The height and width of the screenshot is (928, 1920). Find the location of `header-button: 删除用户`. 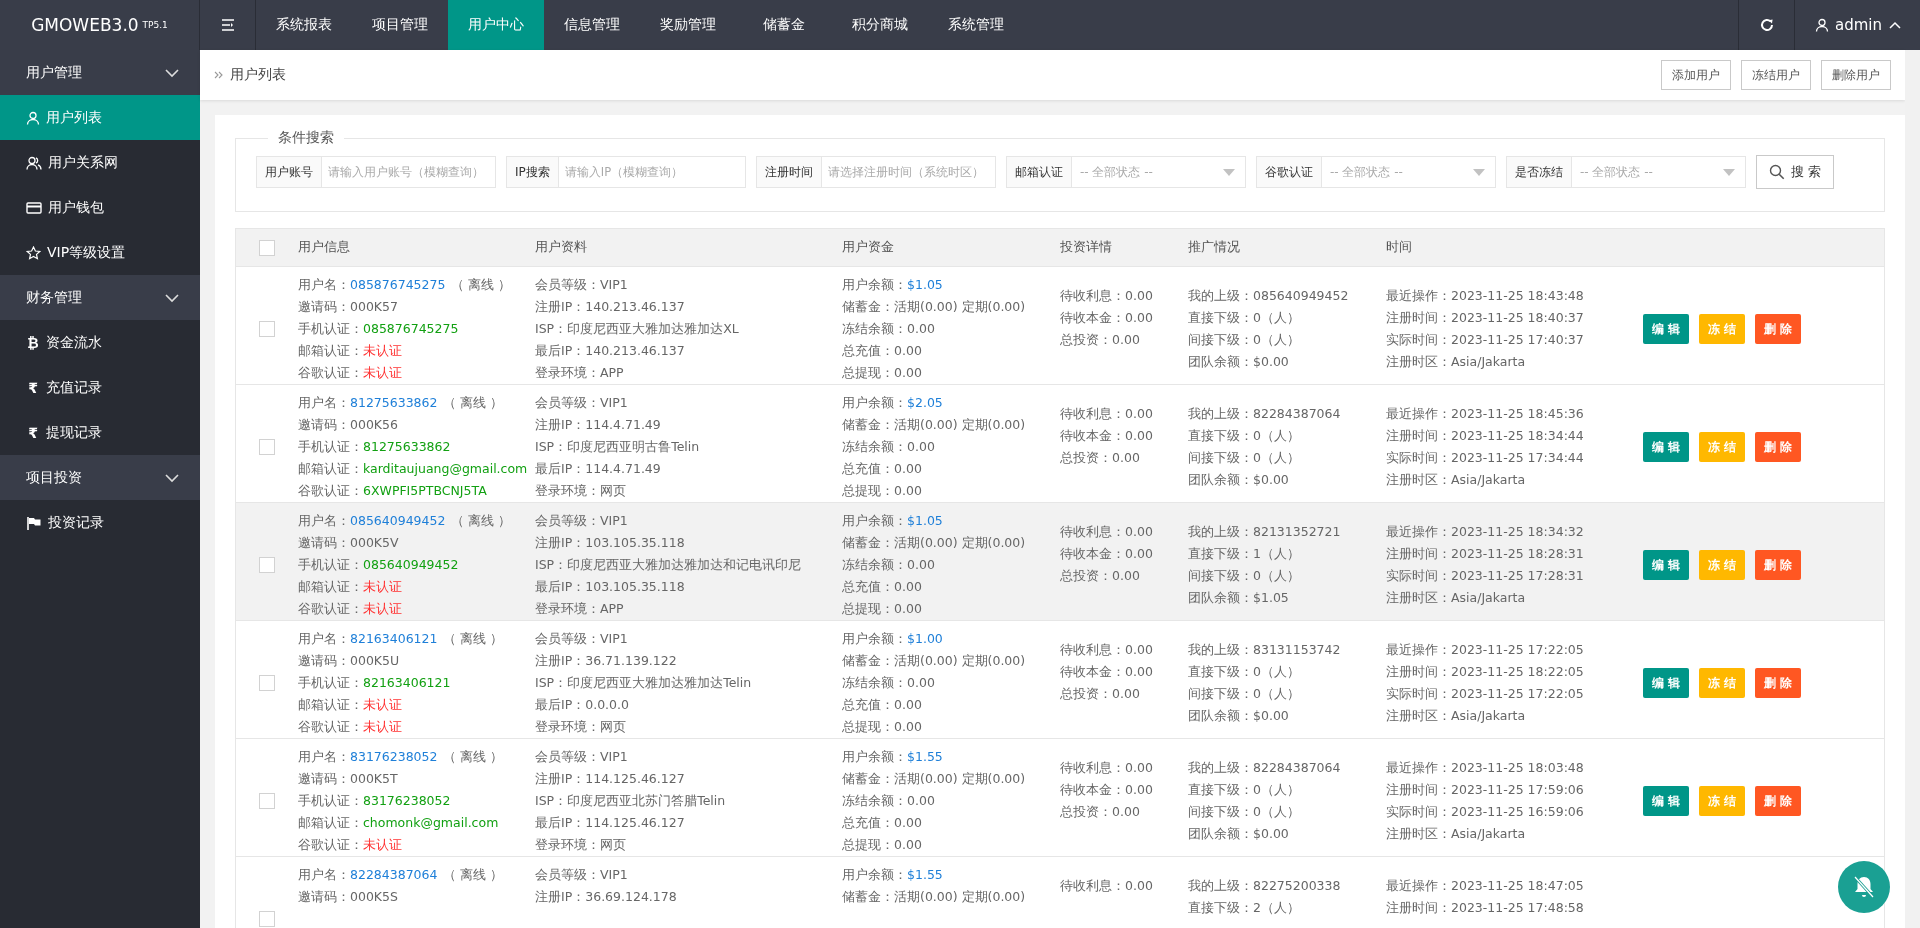

header-button: 删除用户 is located at coordinates (1856, 75).